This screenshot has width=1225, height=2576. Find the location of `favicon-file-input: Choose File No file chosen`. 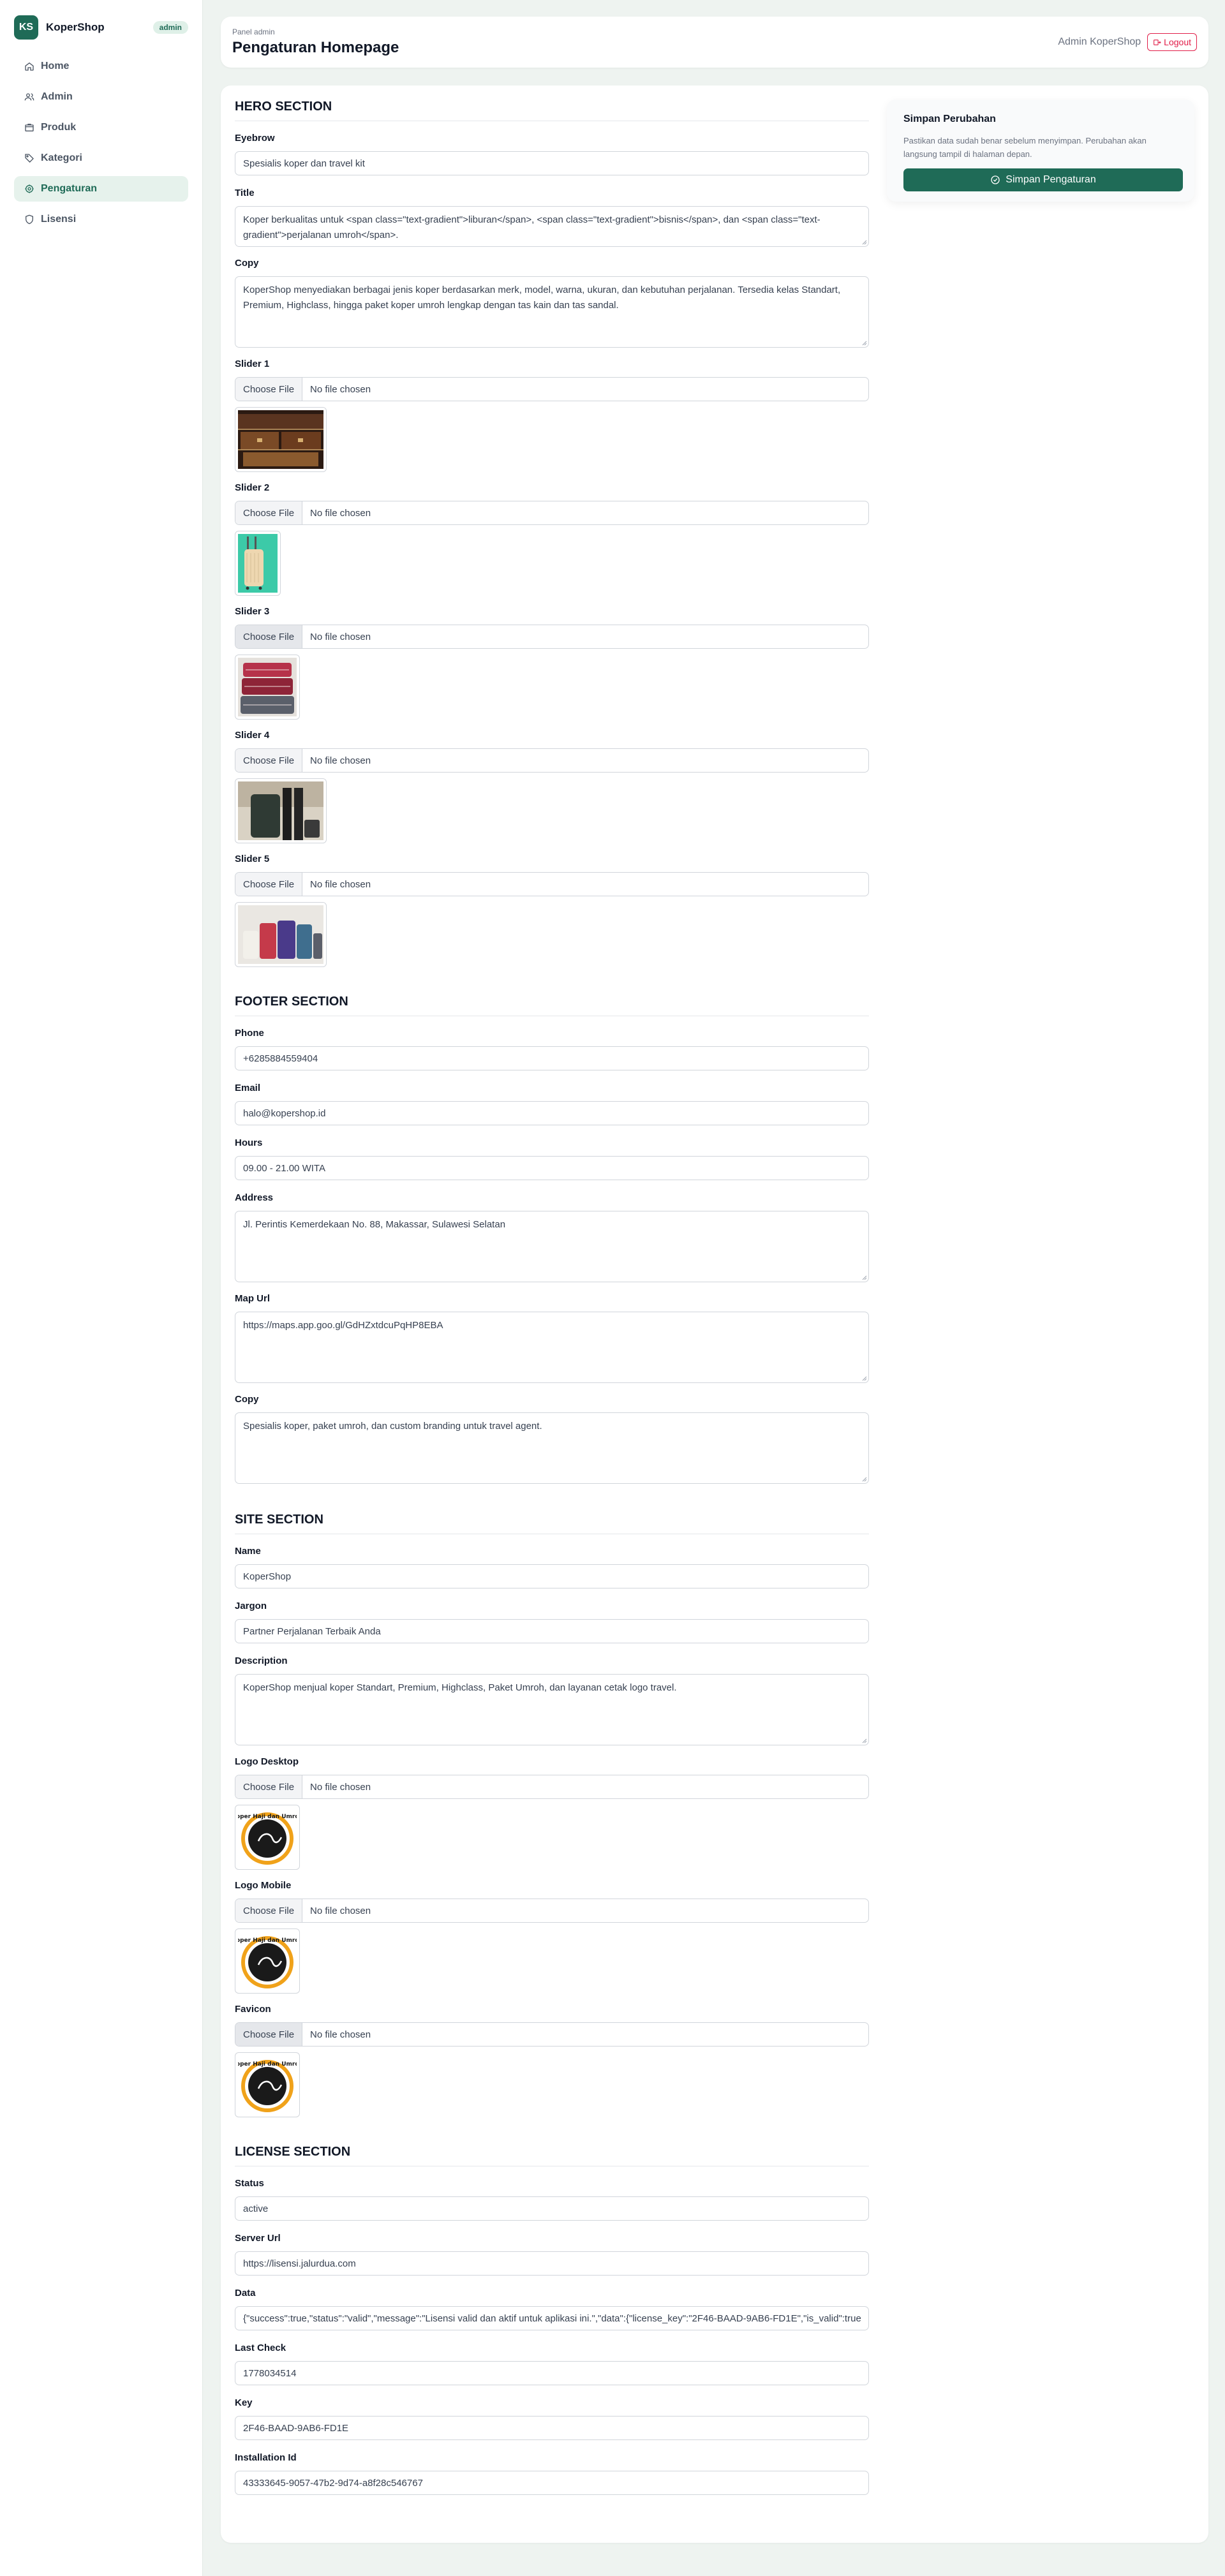

favicon-file-input: Choose File No file chosen is located at coordinates (552, 2034).